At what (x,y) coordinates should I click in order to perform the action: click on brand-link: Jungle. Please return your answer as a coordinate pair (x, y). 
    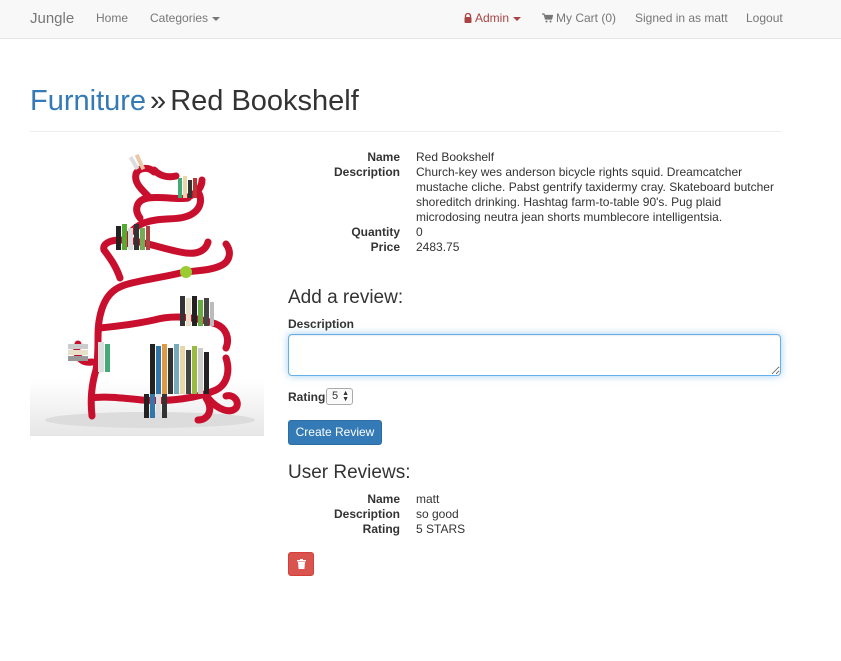
    Looking at the image, I should click on (52, 19).